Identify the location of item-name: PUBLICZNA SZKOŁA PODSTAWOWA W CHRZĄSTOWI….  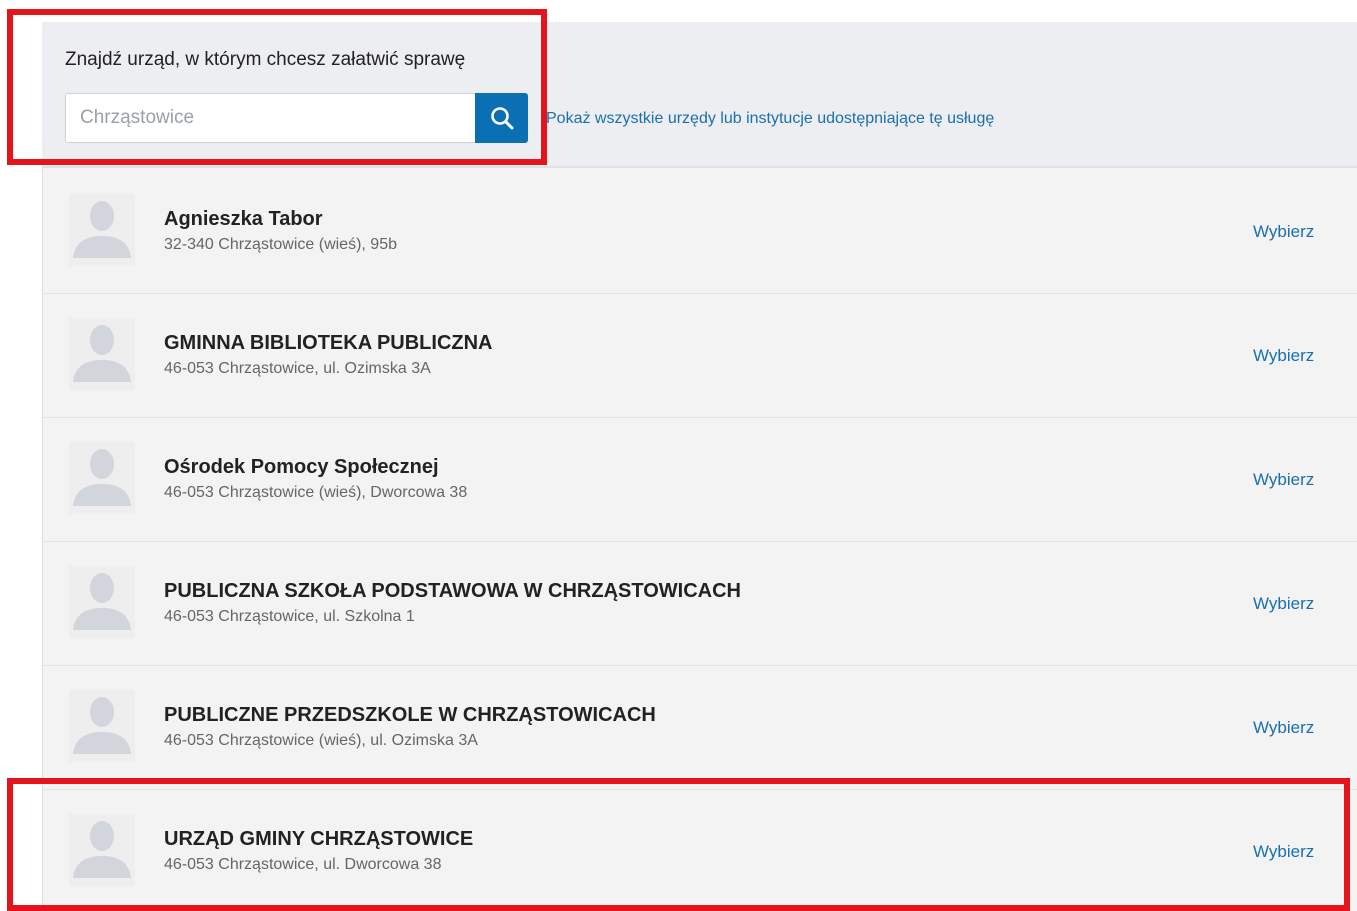
(452, 591).